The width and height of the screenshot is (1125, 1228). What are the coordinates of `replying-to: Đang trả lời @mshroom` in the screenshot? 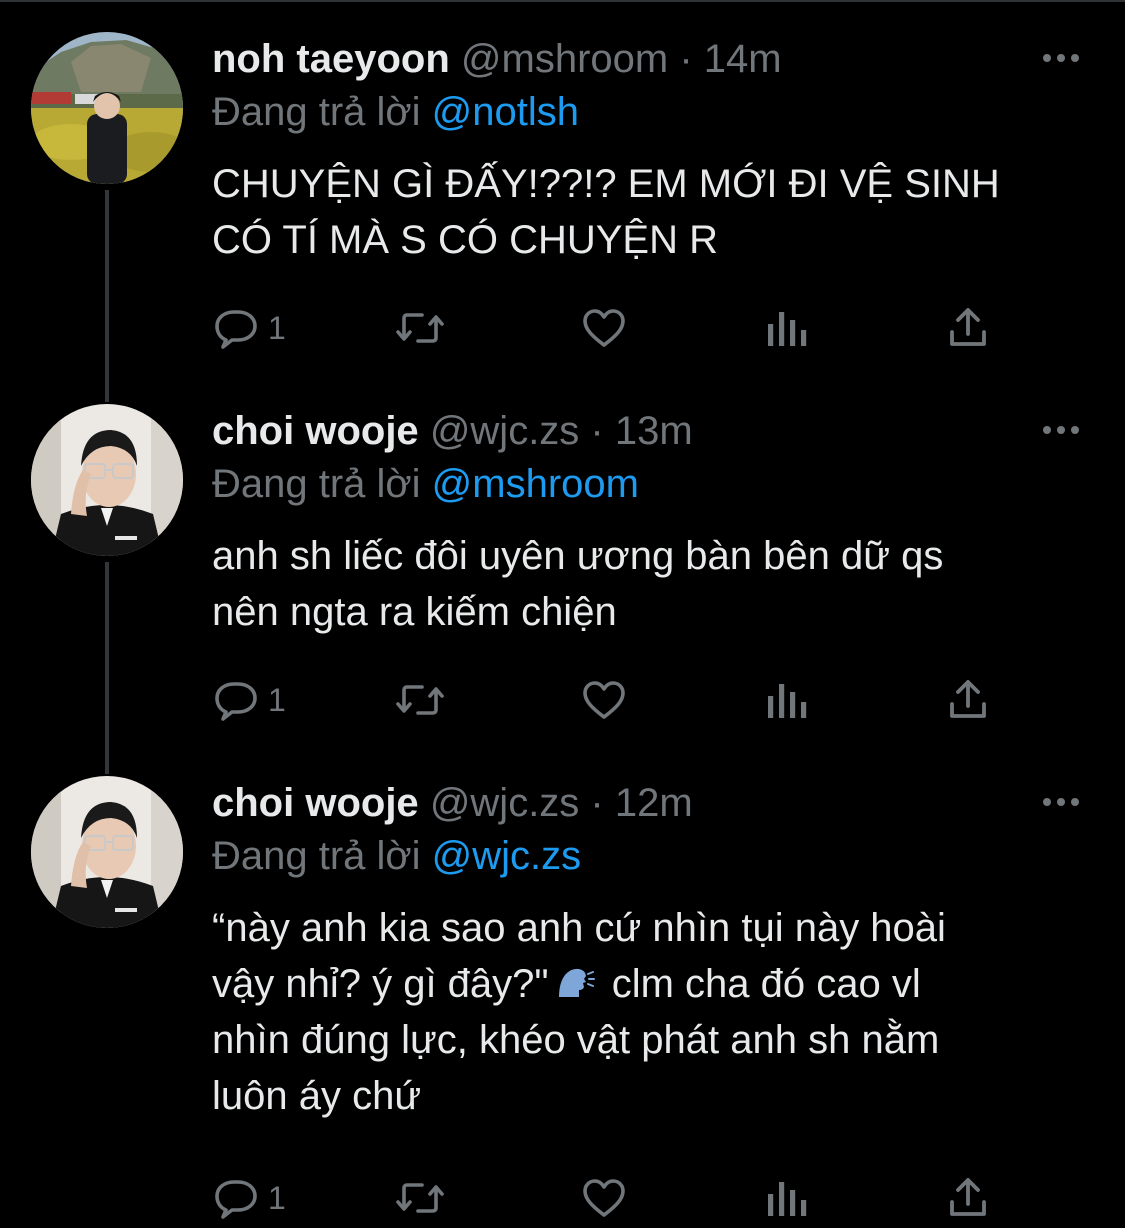 It's located at (425, 484).